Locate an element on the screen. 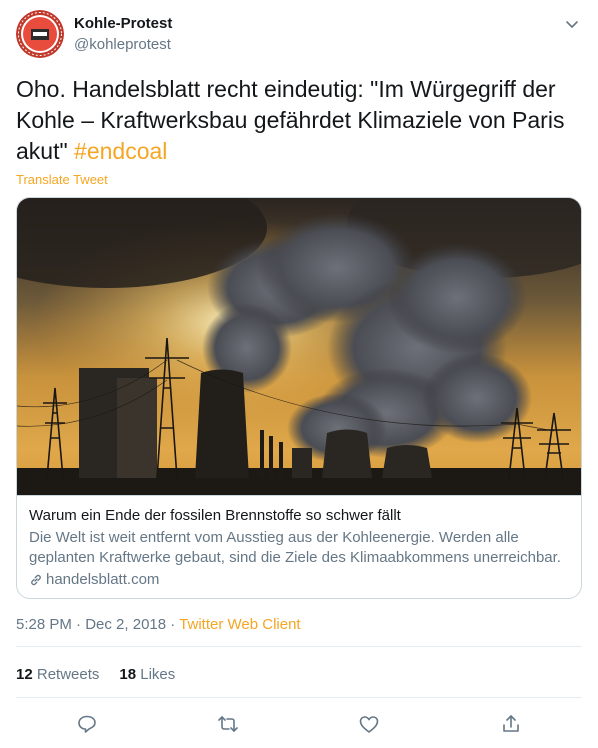 This screenshot has height=748, width=598. tweet-header: Kohle-Protest @kohleprotest is located at coordinates (299, 34).